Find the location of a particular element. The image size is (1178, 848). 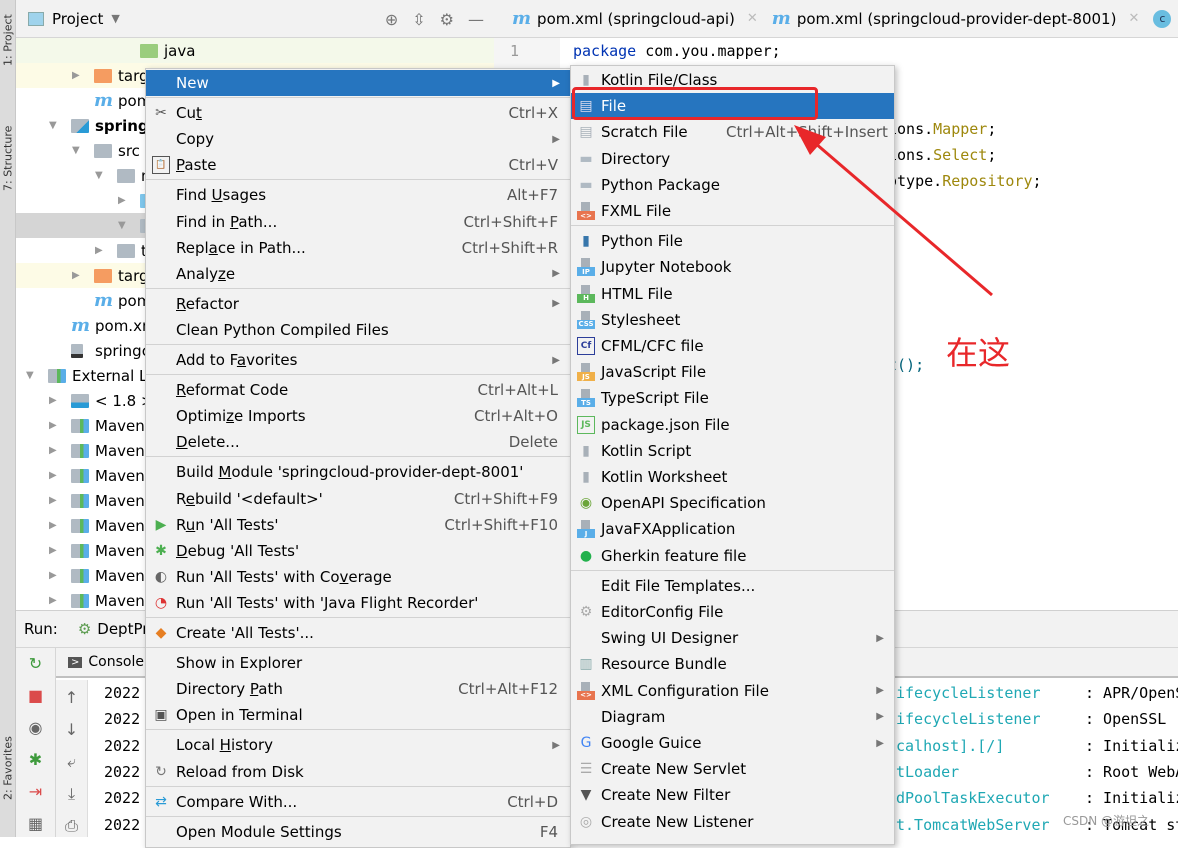

menu-item-run-all-tests-with-coverage: ◐ Run 'All Tests' with Coverage is located at coordinates (358, 577).